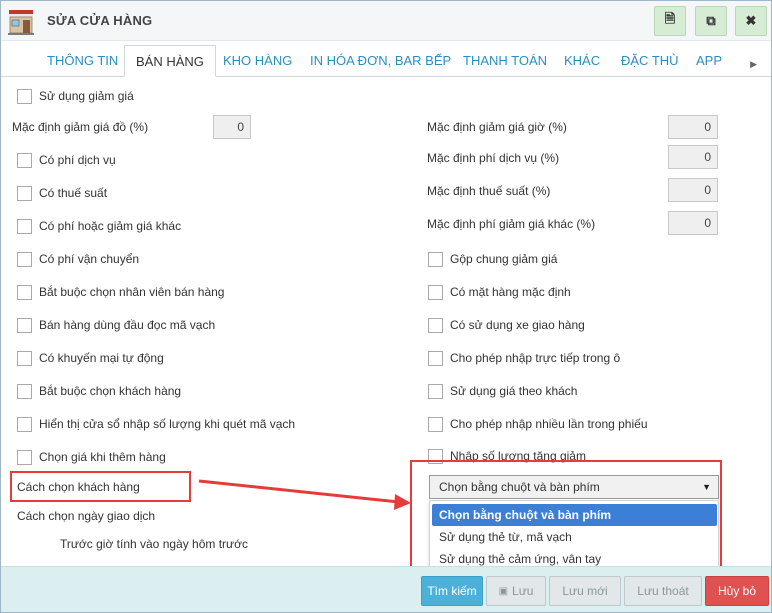 This screenshot has height=613, width=772. What do you see at coordinates (100, 20) in the screenshot?
I see `dialog-title: SỬA CỬA HÀNG` at bounding box center [100, 20].